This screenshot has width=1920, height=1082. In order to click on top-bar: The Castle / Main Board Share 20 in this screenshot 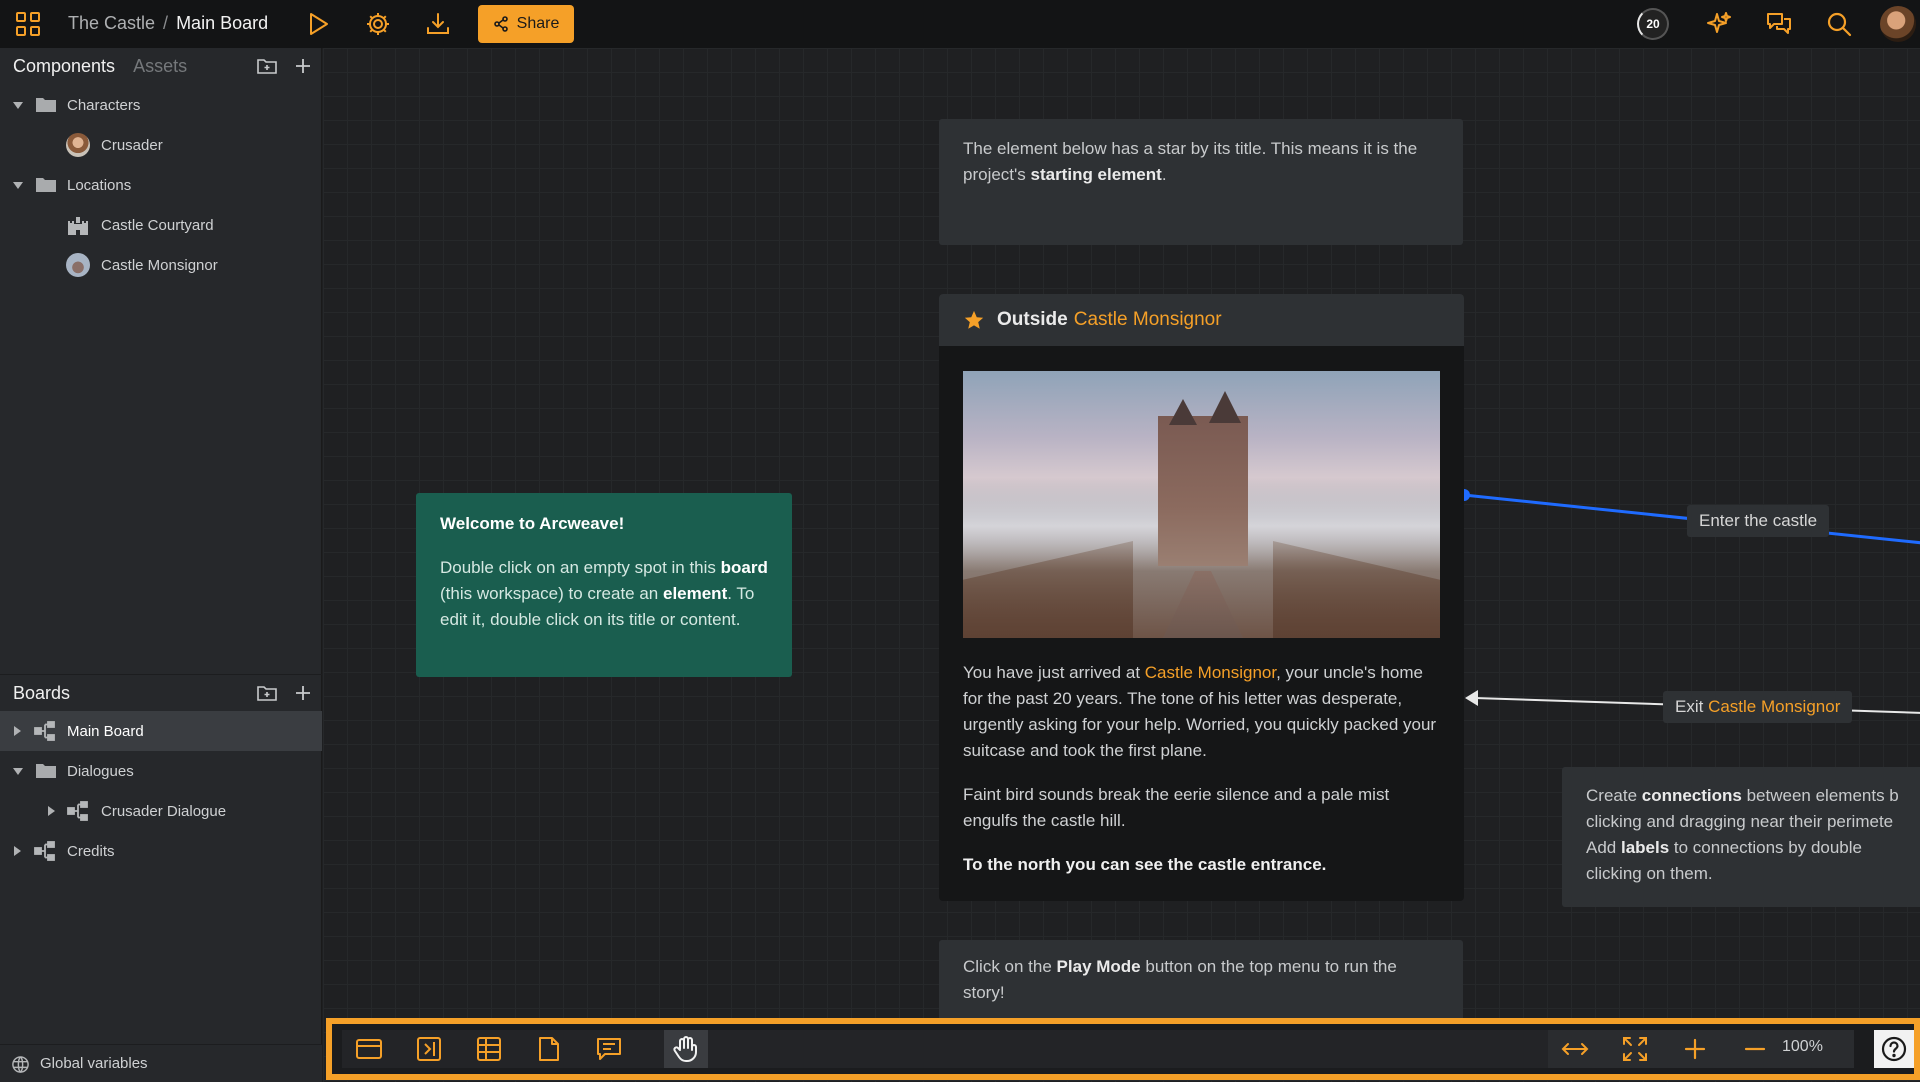, I will do `click(960, 24)`.